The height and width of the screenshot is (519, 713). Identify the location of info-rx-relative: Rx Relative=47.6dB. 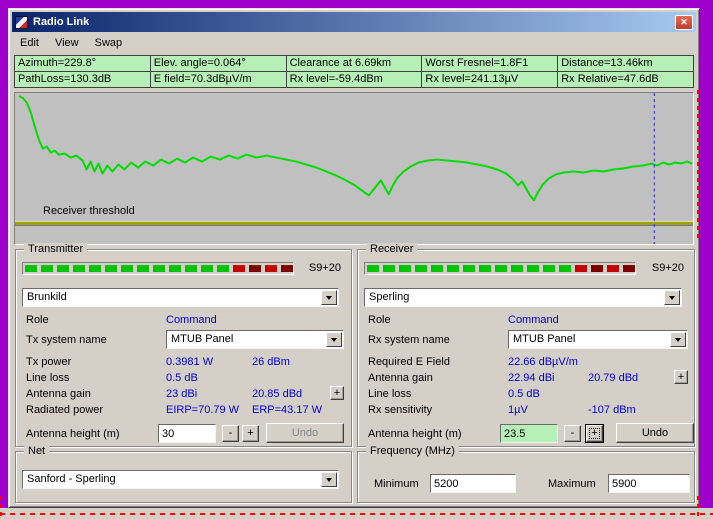
(625, 79).